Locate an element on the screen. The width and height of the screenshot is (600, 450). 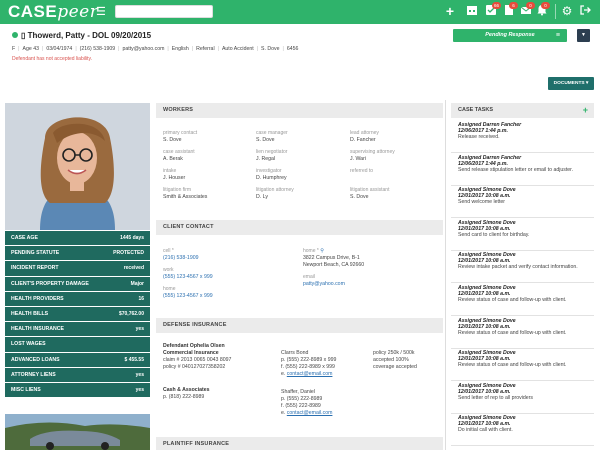
cell-phone-link: (216) 538-1909 is located at coordinates (180, 258).